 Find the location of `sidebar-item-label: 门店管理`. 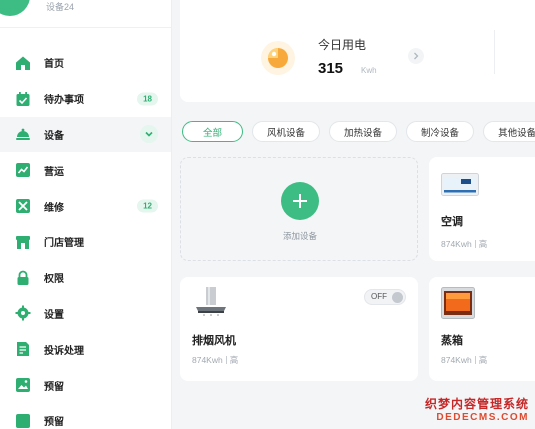

sidebar-item-label: 门店管理 is located at coordinates (64, 244).